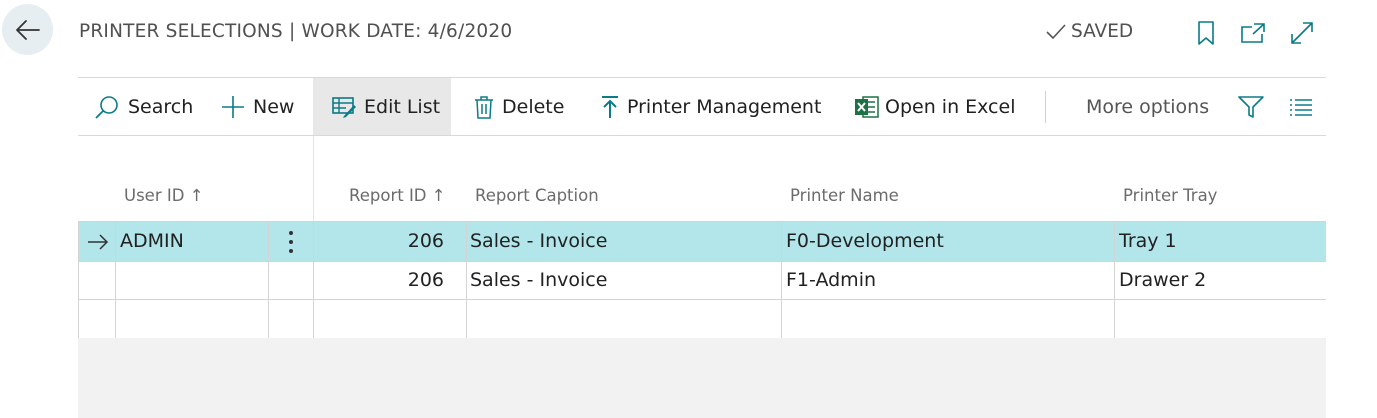  I want to click on table-row: 206 Sales - Invoice F1-Admin Drawer 2, so click(702, 280).